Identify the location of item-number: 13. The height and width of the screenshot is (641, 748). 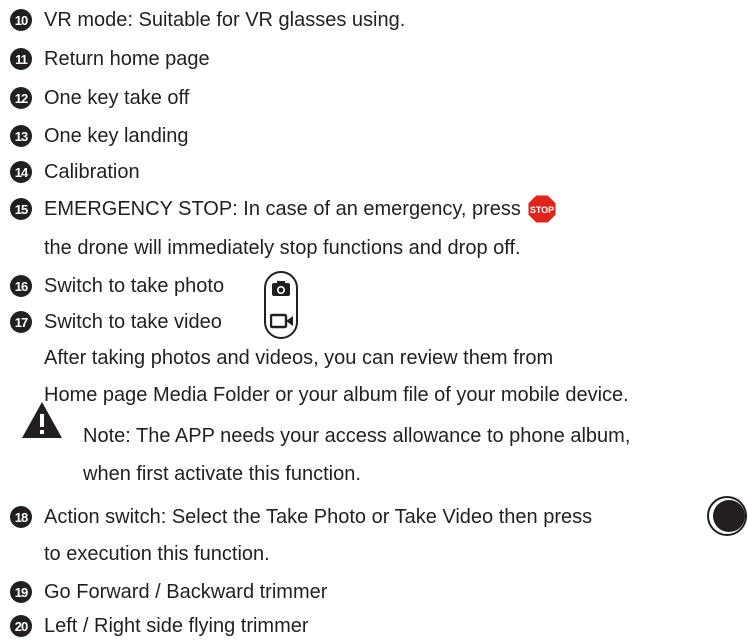
(21, 136).